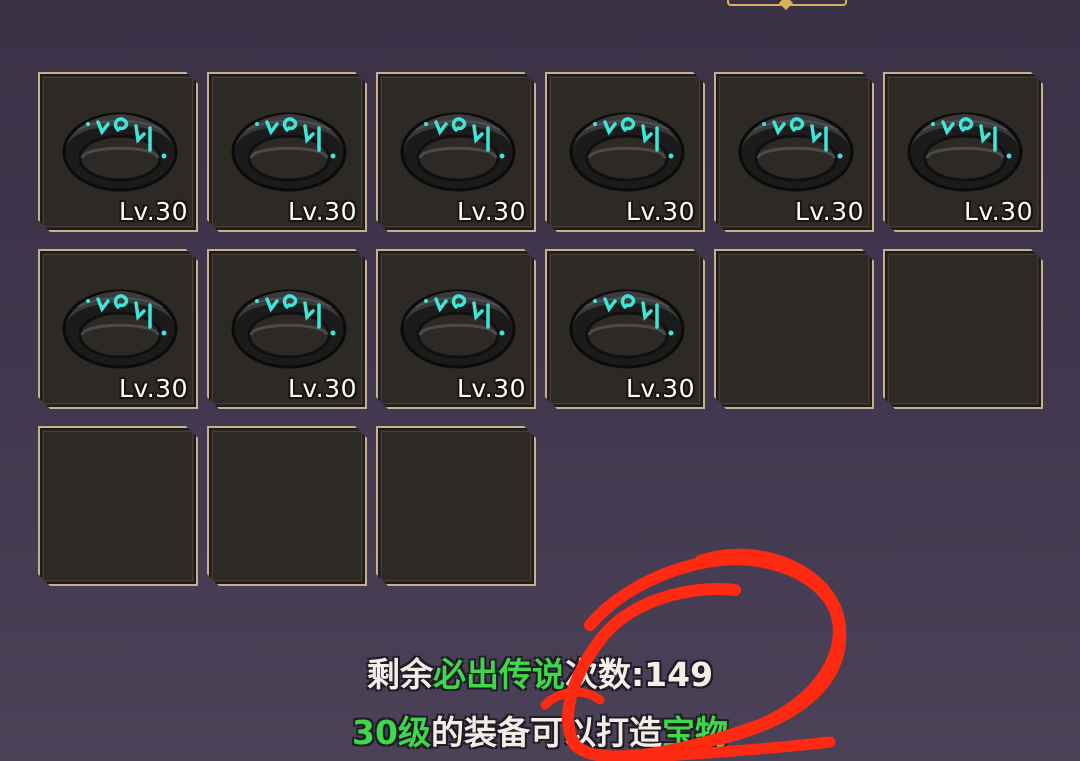 The width and height of the screenshot is (1080, 761). I want to click on forge-treasure-highlight: 宝物, so click(694, 732).